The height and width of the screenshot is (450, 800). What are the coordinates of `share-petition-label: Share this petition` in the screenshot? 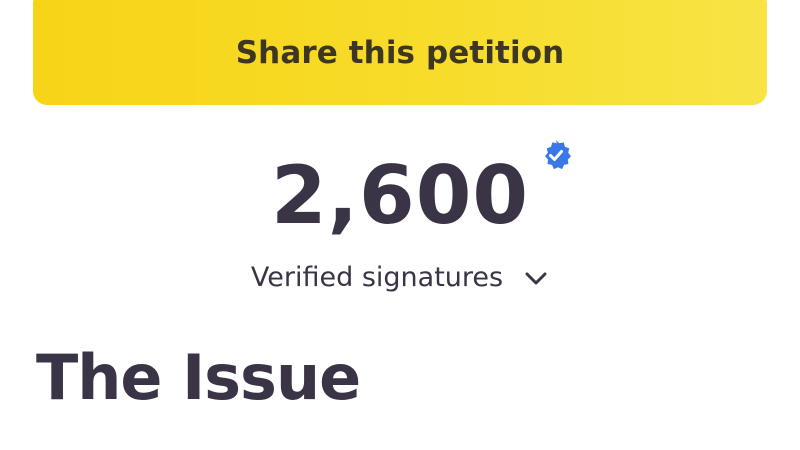 It's located at (400, 52).